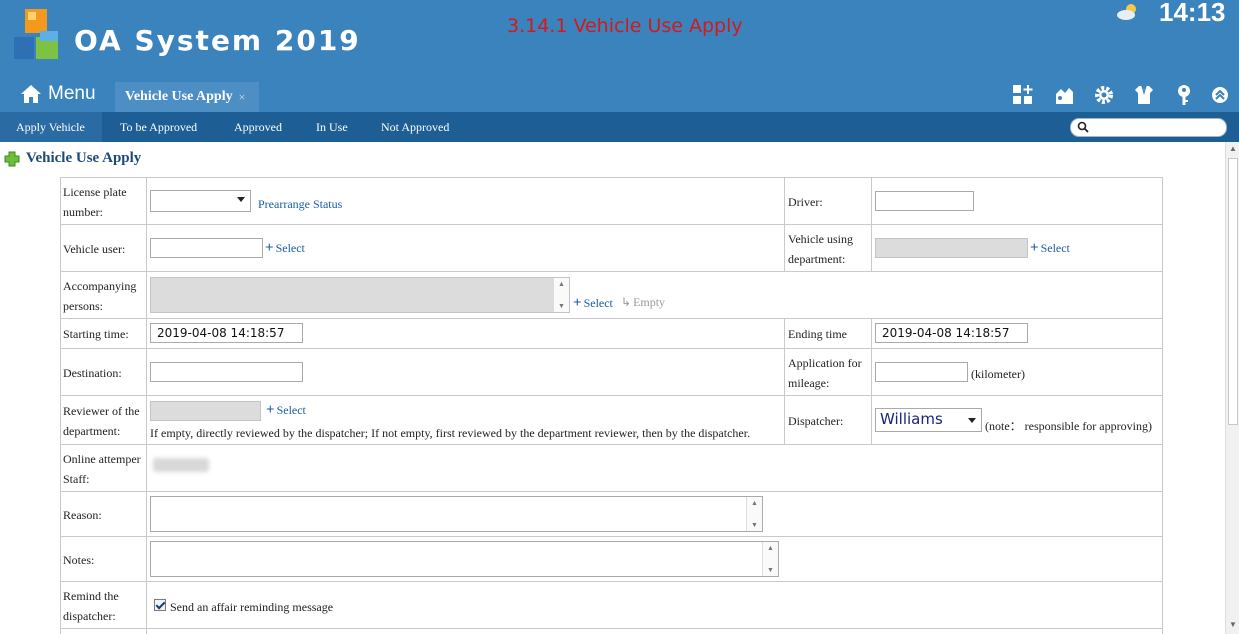  Describe the element at coordinates (456, 514) in the screenshot. I see `reason-textarea: ▲ ▼` at that location.